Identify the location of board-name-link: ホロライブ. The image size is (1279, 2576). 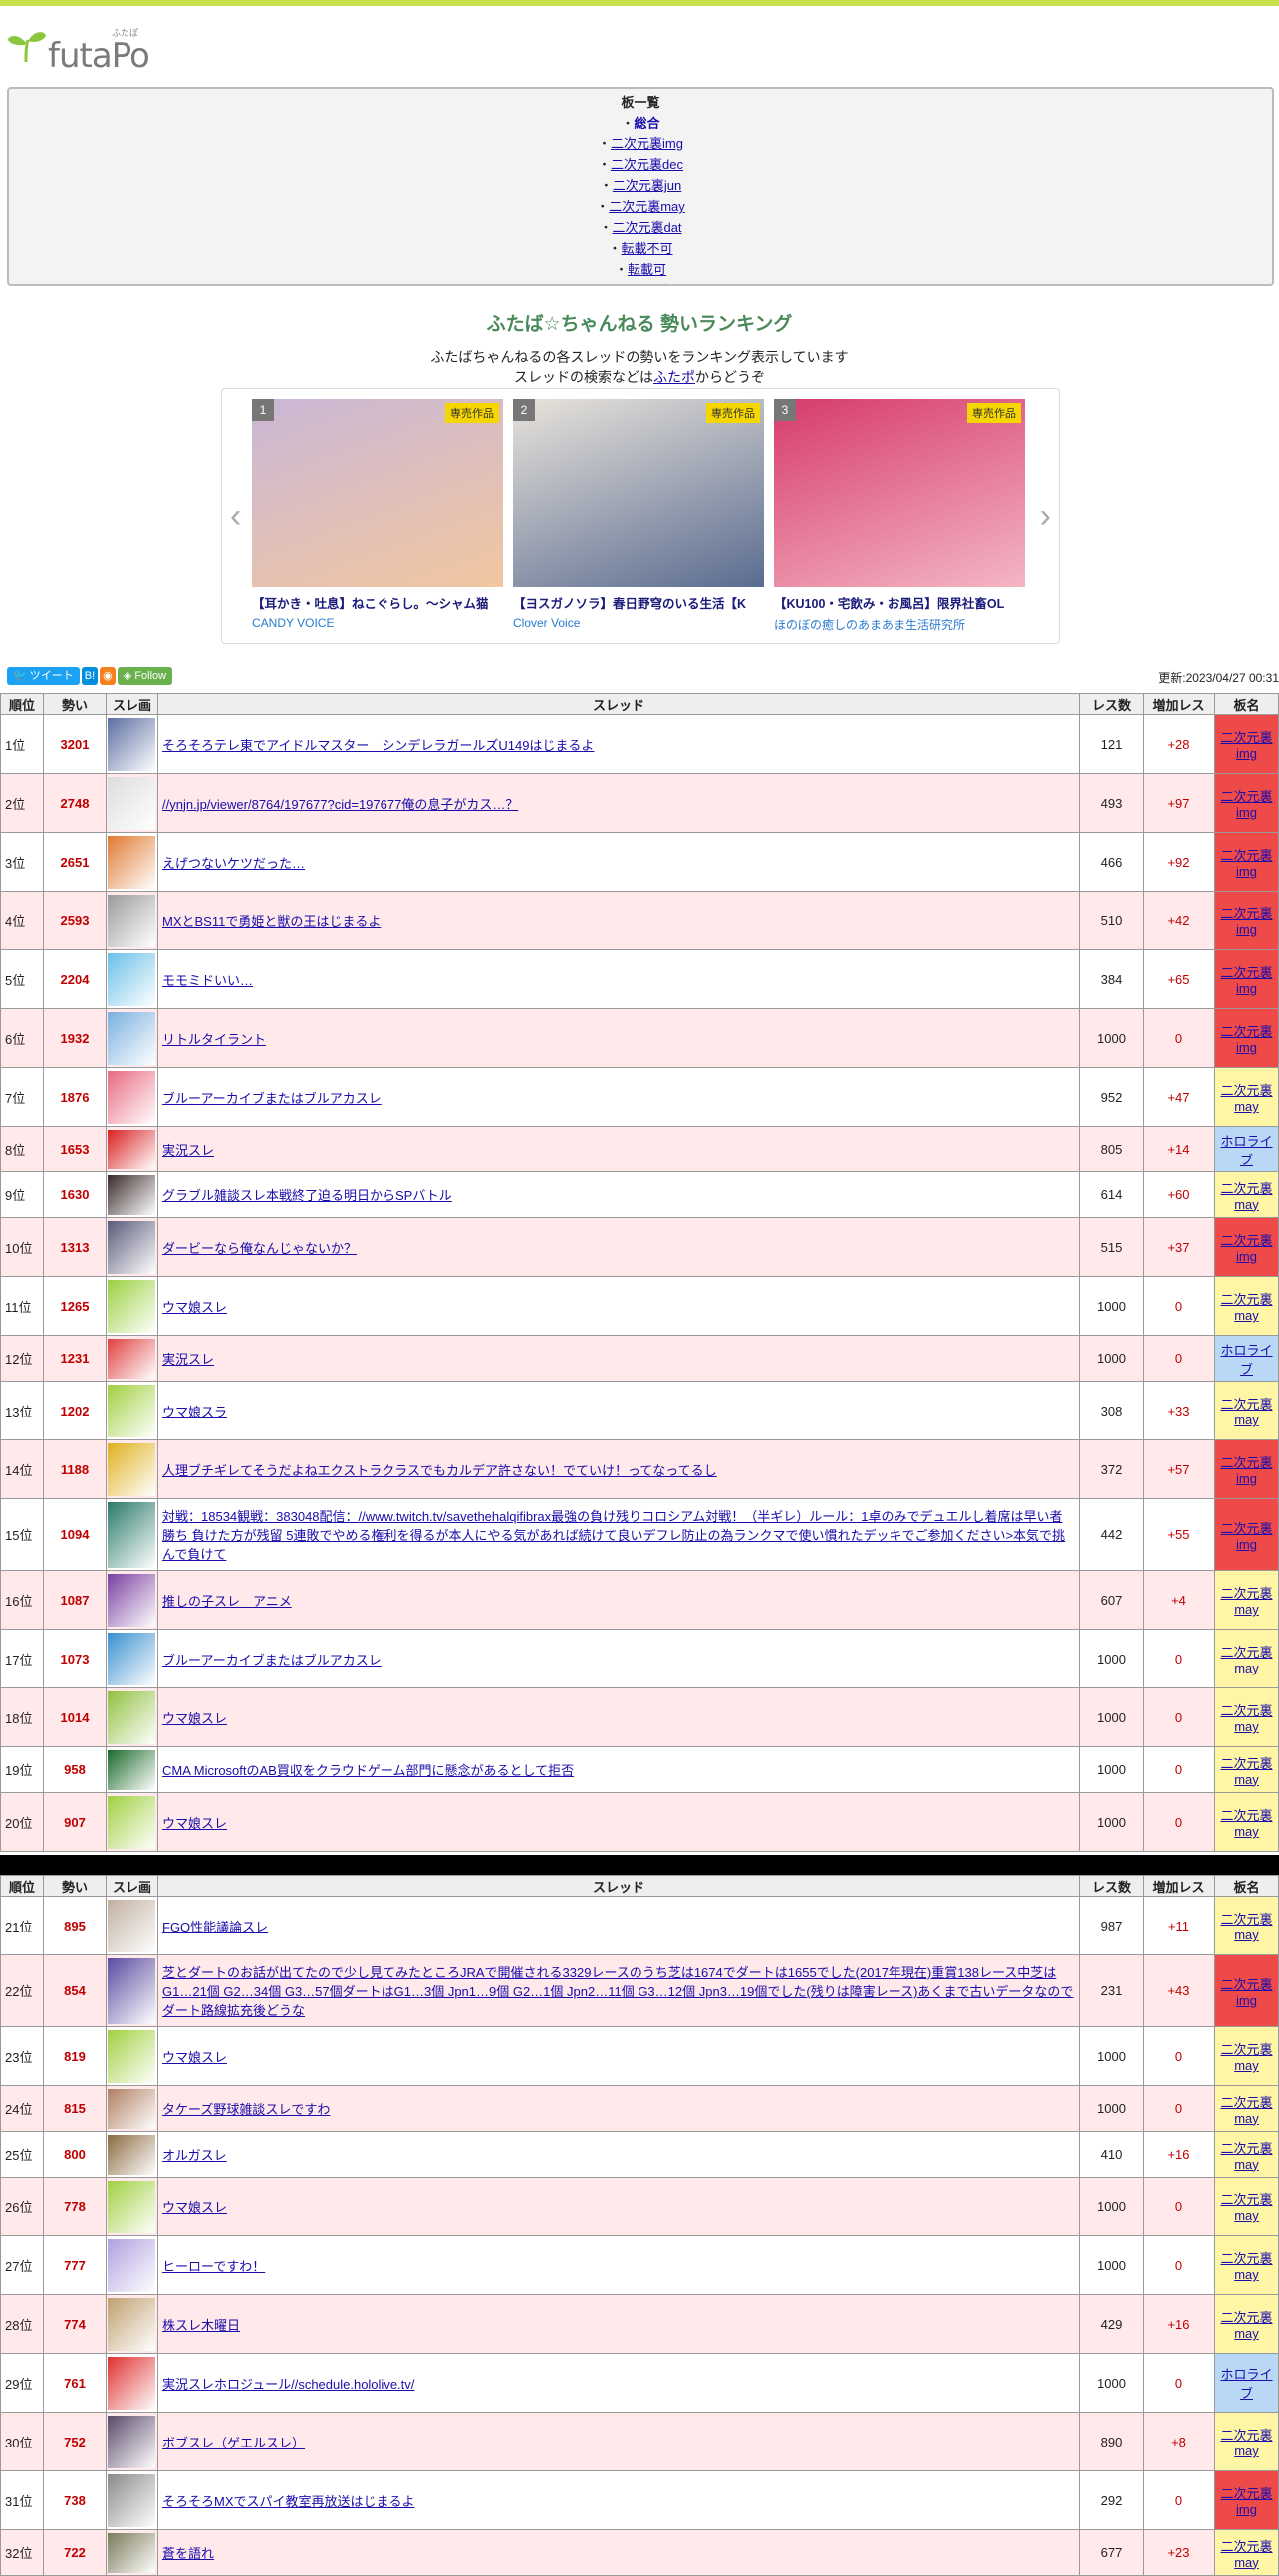
(1246, 1360).